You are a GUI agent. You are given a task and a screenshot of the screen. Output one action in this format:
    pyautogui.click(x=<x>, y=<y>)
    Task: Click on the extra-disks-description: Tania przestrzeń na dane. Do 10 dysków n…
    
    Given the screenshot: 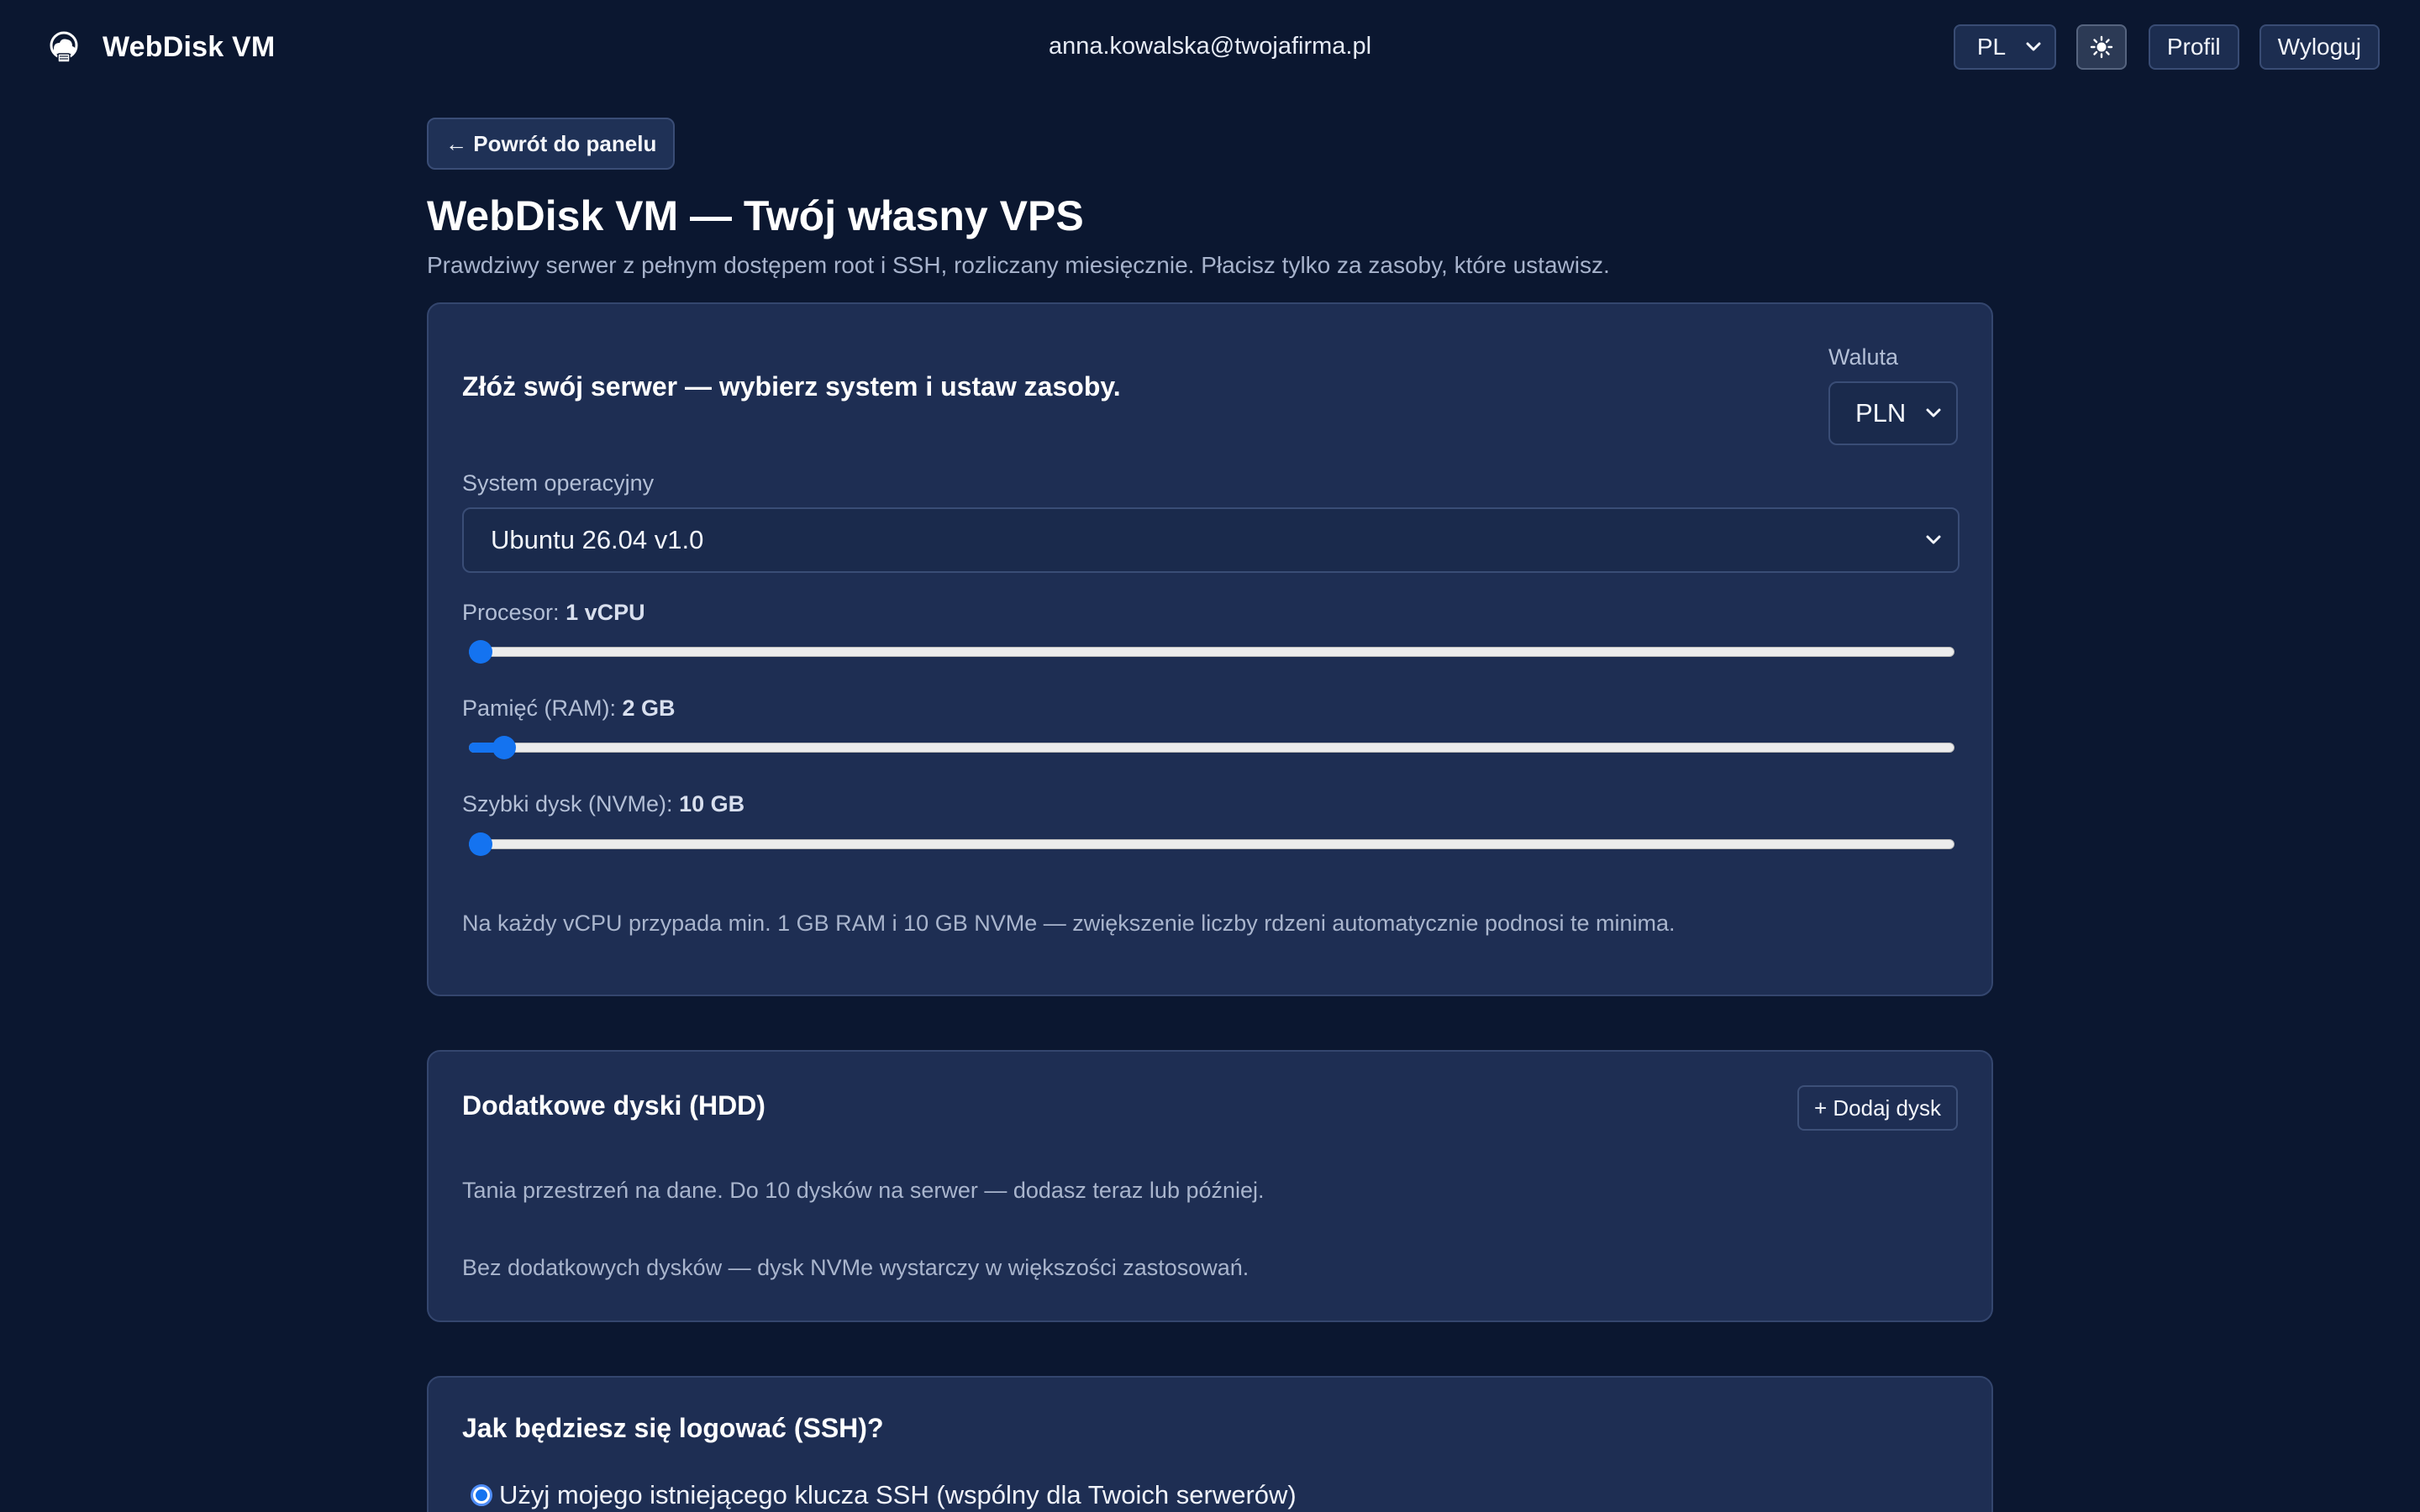 What is the action you would take?
    pyautogui.click(x=864, y=1190)
    